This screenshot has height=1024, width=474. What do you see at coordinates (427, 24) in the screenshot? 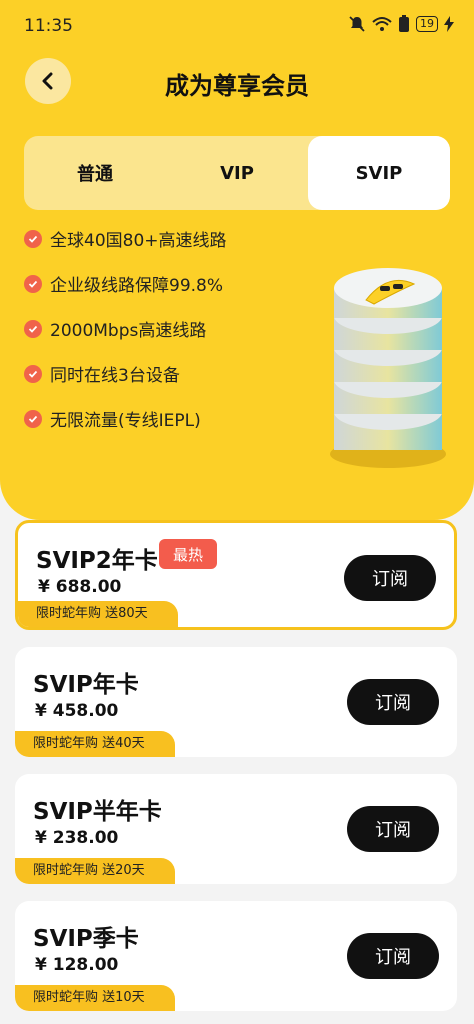
I see `battery-level: 19` at bounding box center [427, 24].